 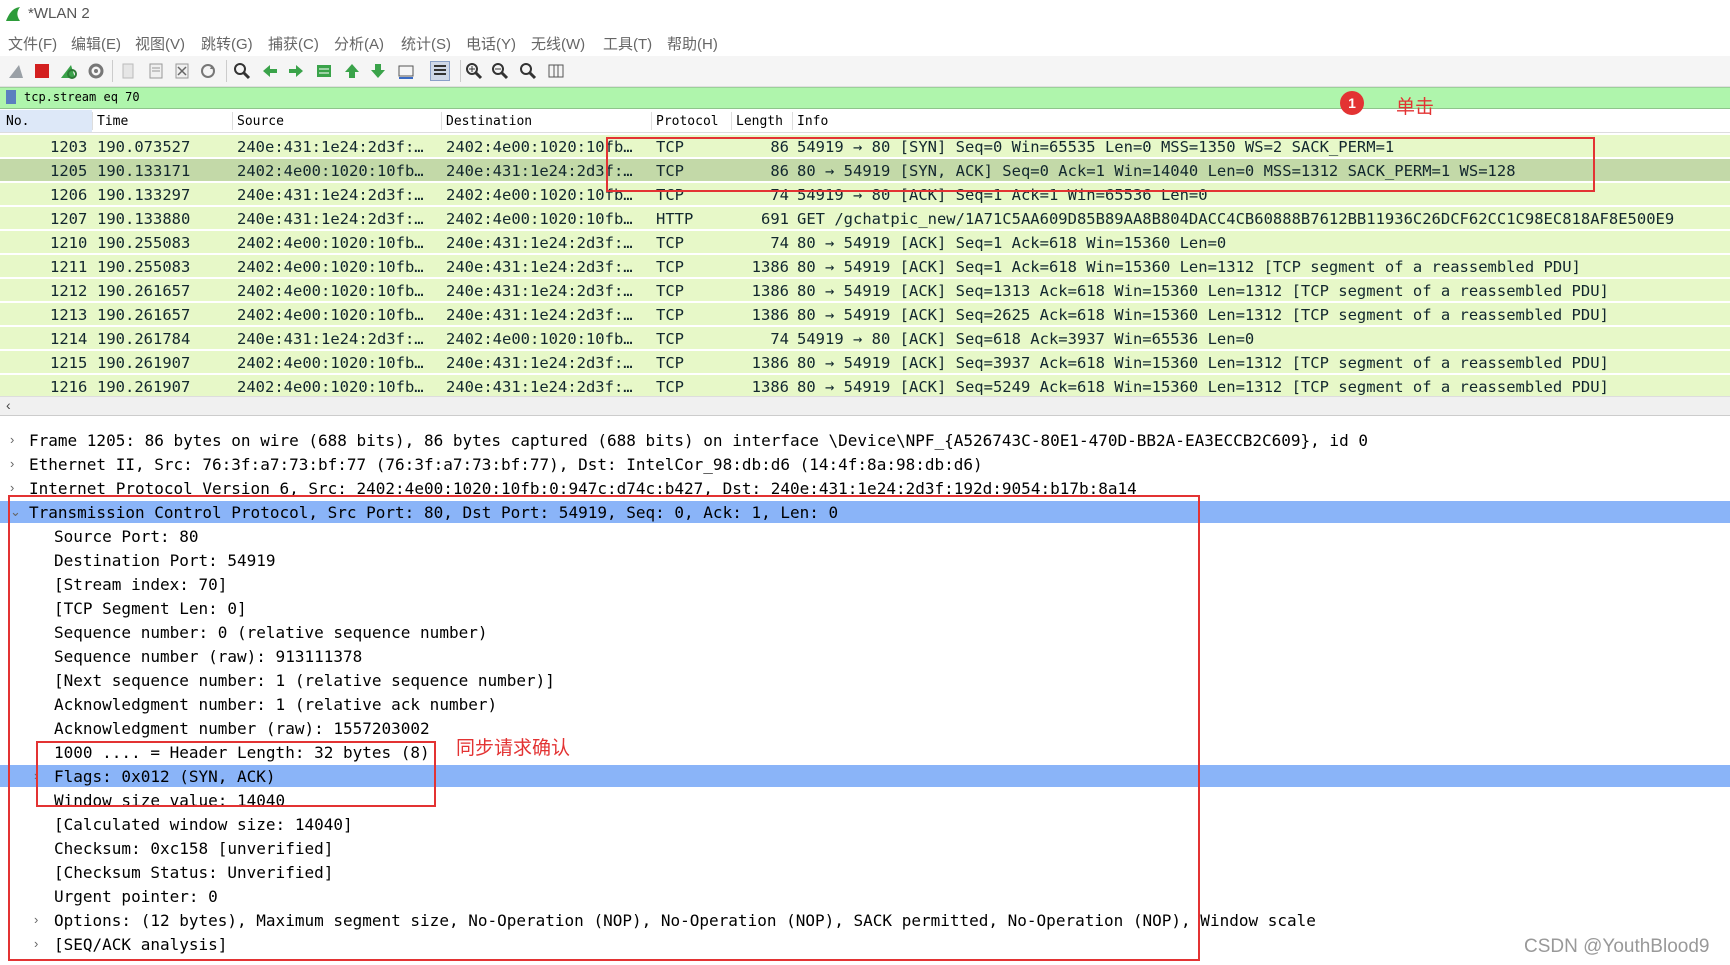 What do you see at coordinates (11, 97) in the screenshot?
I see `bookmark-icon` at bounding box center [11, 97].